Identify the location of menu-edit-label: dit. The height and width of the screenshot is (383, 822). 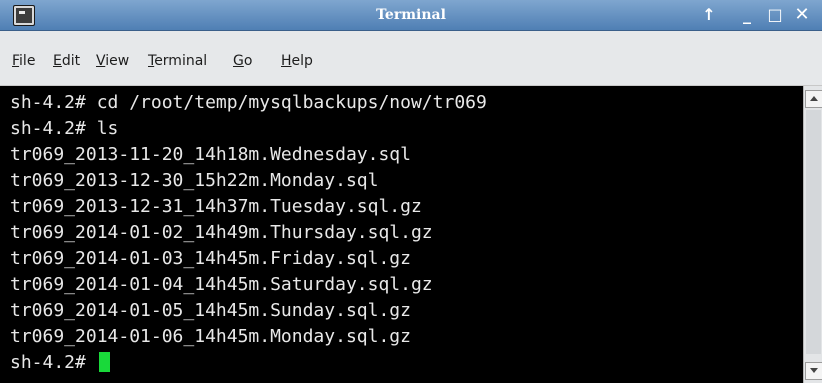
(71, 61).